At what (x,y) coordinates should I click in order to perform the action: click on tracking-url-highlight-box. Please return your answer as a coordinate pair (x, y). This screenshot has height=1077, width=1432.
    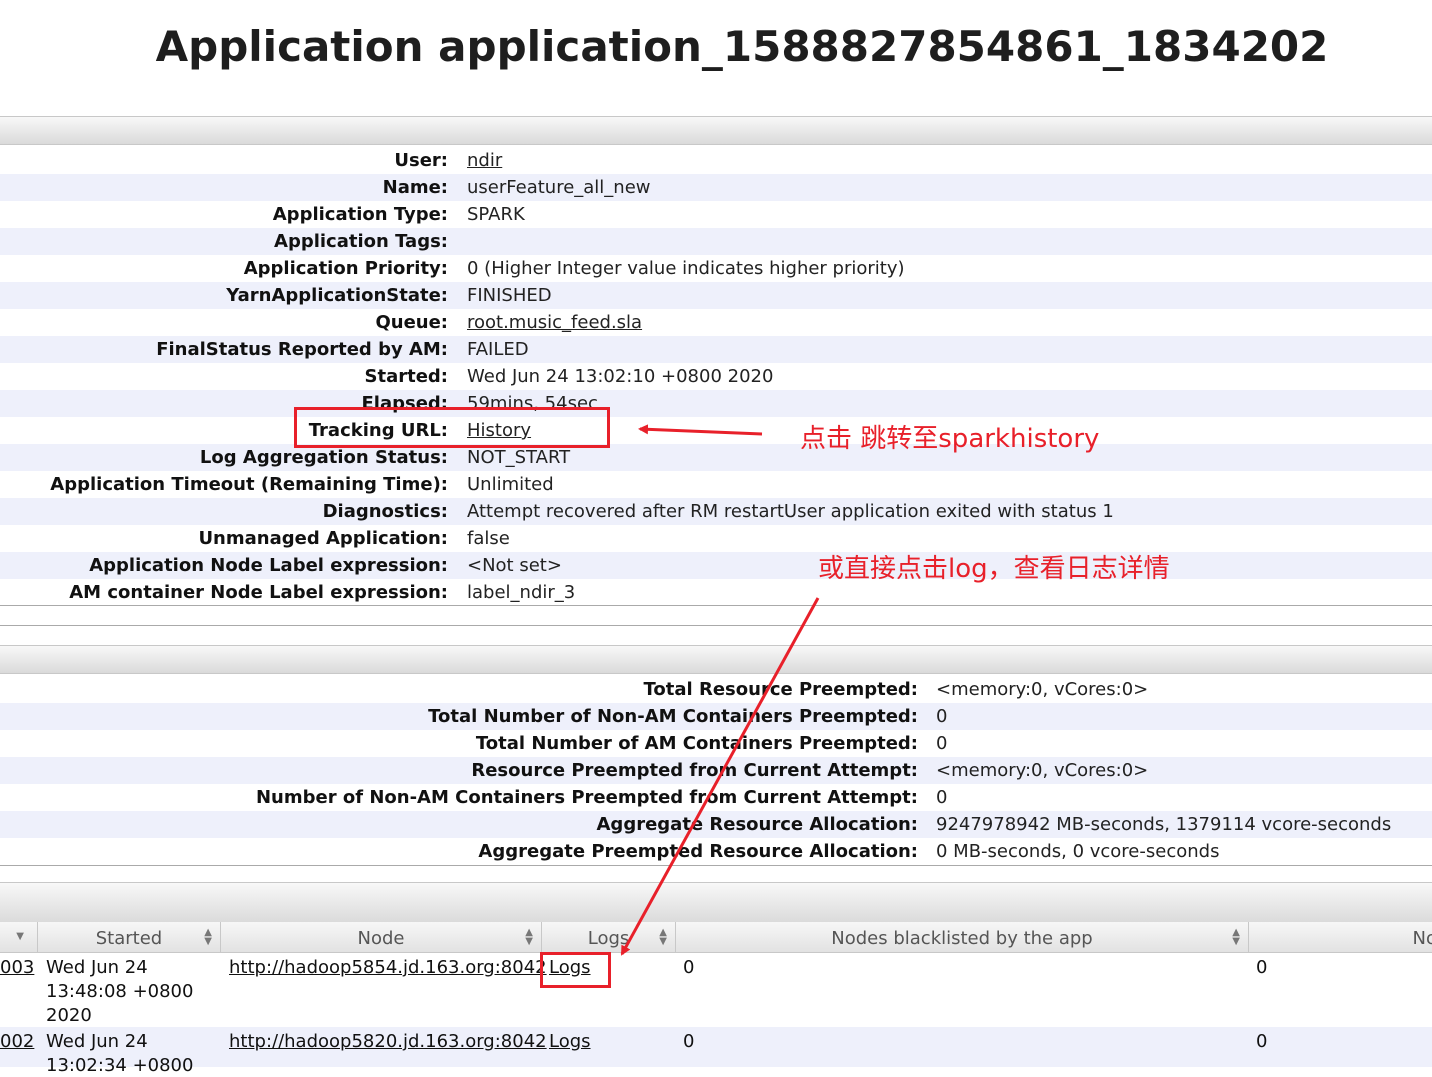
    Looking at the image, I should click on (452, 427).